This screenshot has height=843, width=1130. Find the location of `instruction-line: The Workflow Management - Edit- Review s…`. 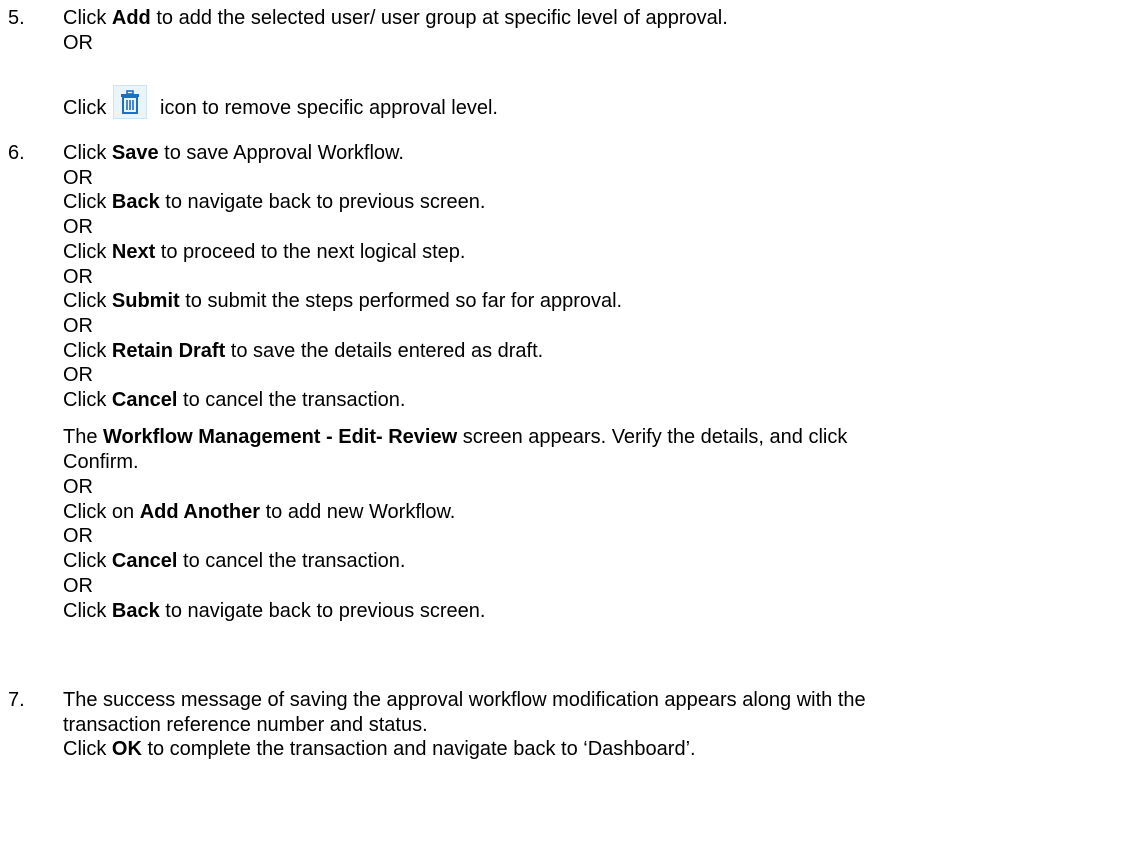

instruction-line: The Workflow Management - Edit- Review s… is located at coordinates (455, 437).